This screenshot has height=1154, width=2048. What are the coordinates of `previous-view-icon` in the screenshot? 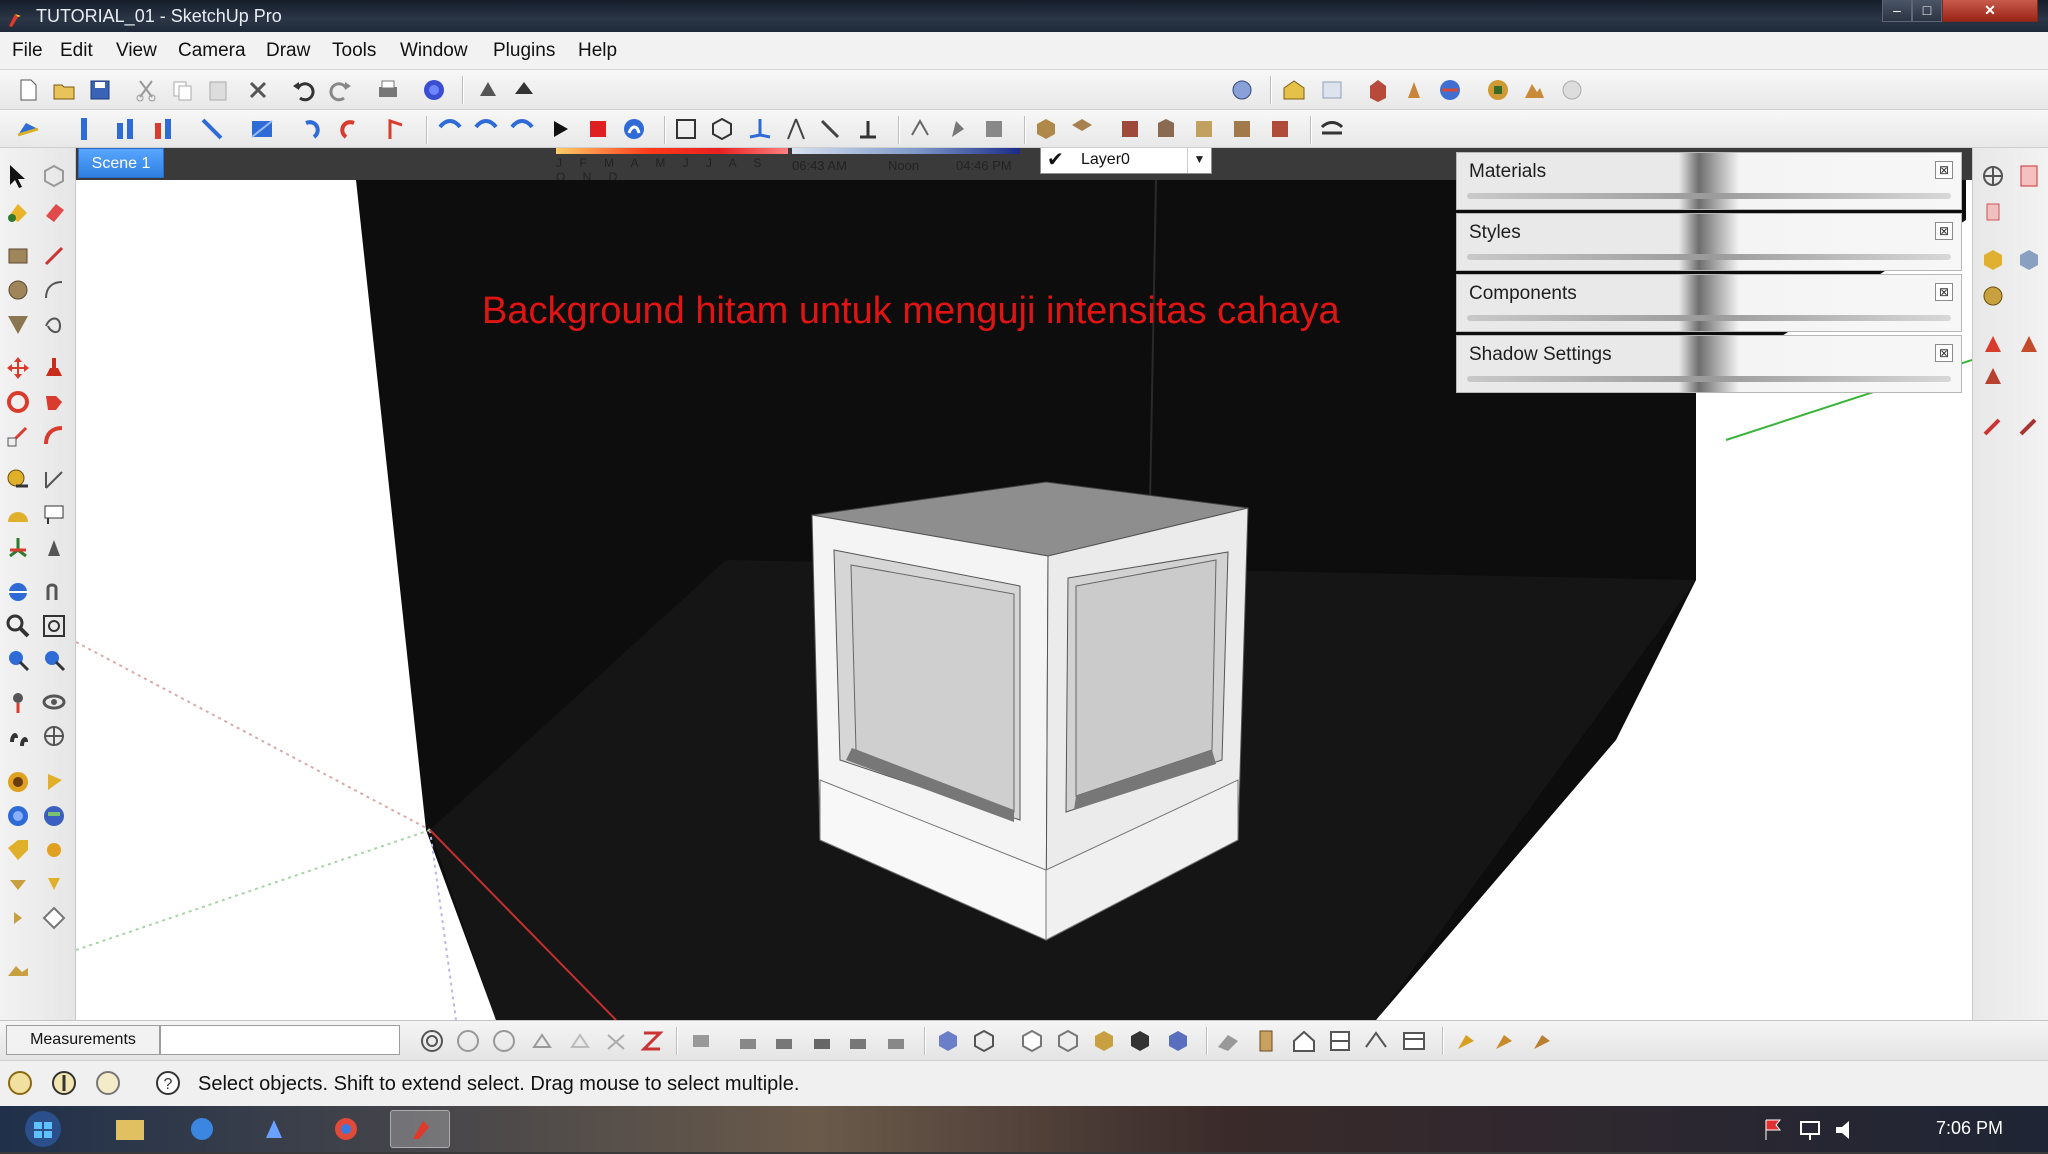 It's located at (18, 660).